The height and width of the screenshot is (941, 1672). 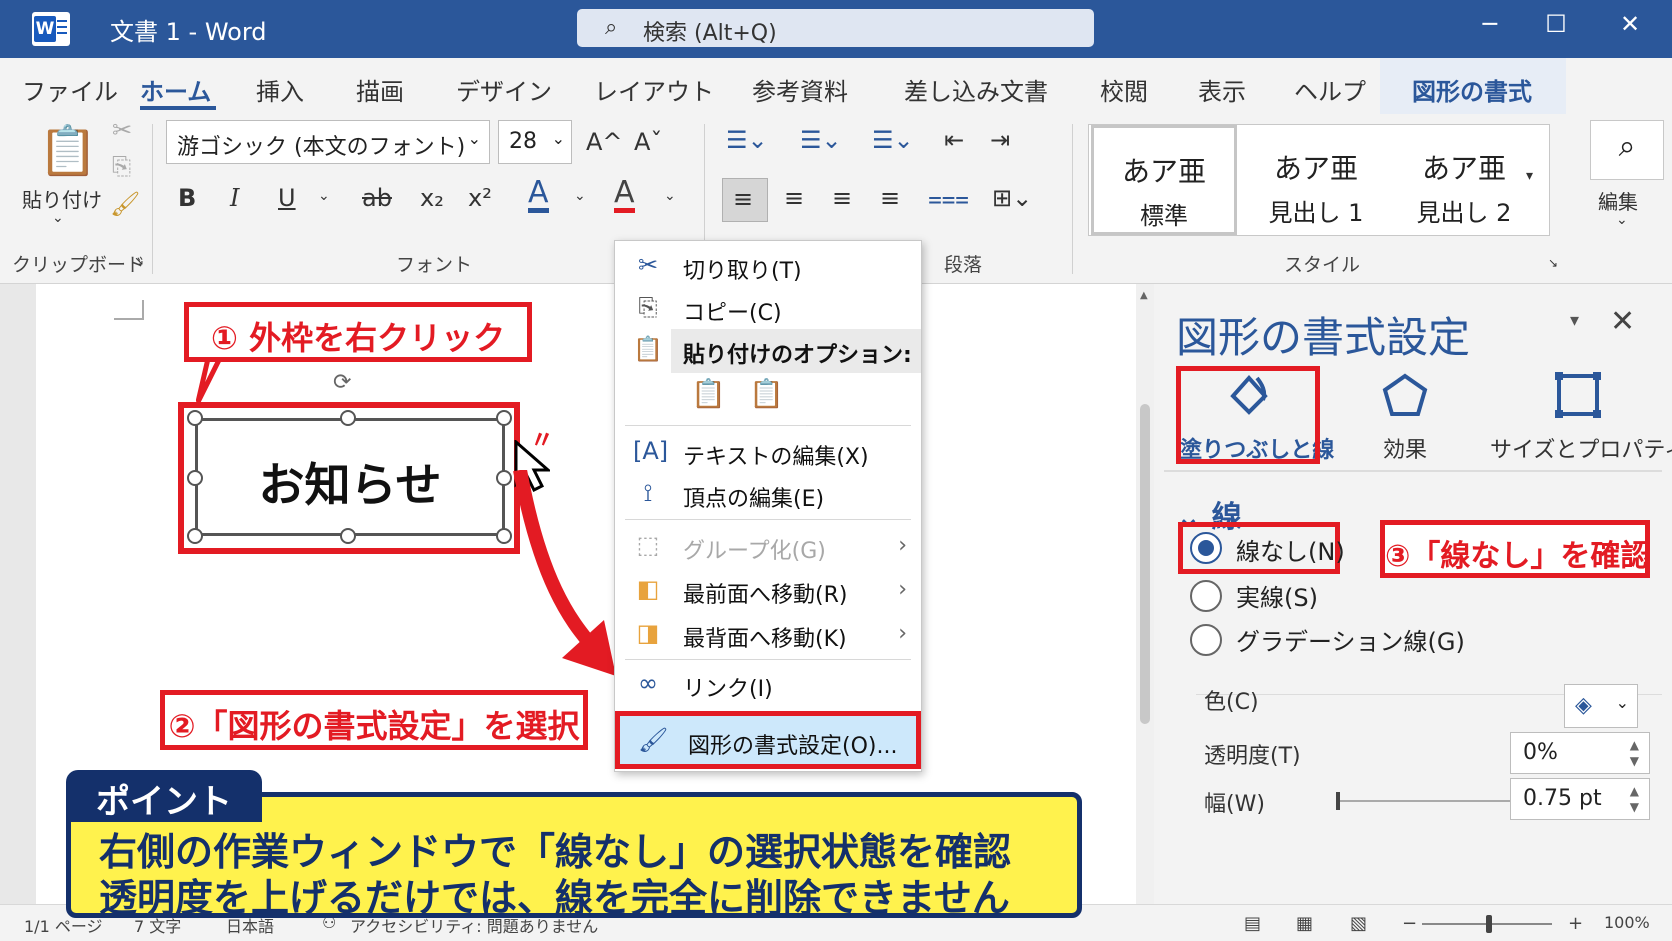 I want to click on no-line-label: 線なし(N), so click(x=1290, y=549).